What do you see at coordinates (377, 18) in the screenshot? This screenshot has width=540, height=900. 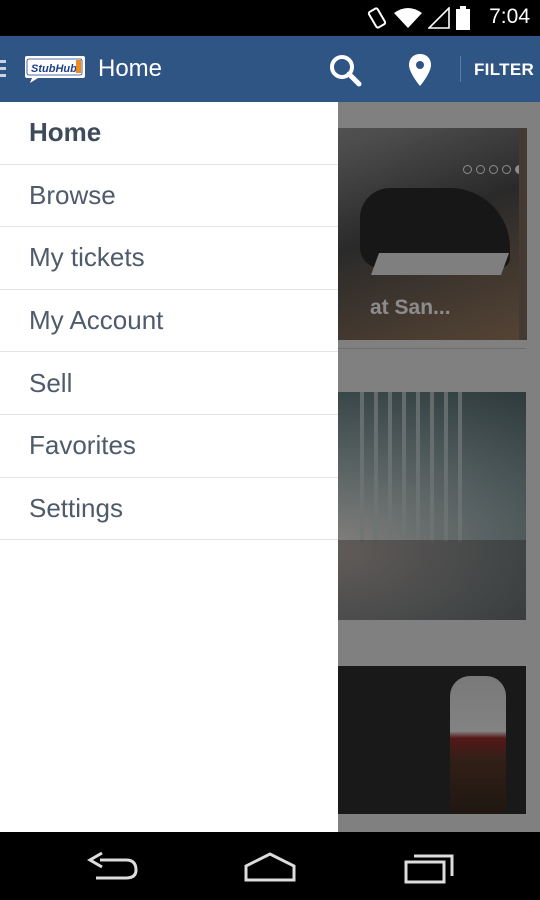 I see `rotation-lock-icon` at bounding box center [377, 18].